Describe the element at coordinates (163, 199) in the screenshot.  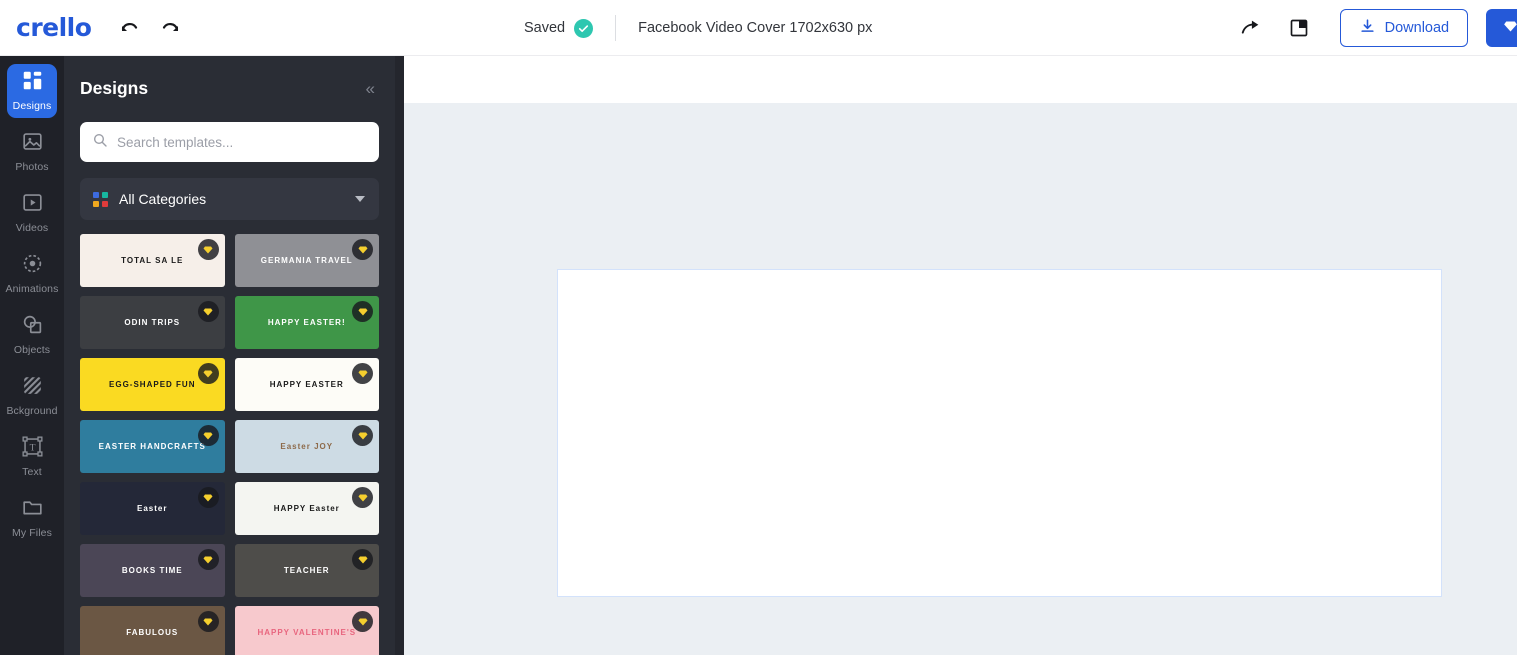
I see `category-selected-label: All Categories` at that location.